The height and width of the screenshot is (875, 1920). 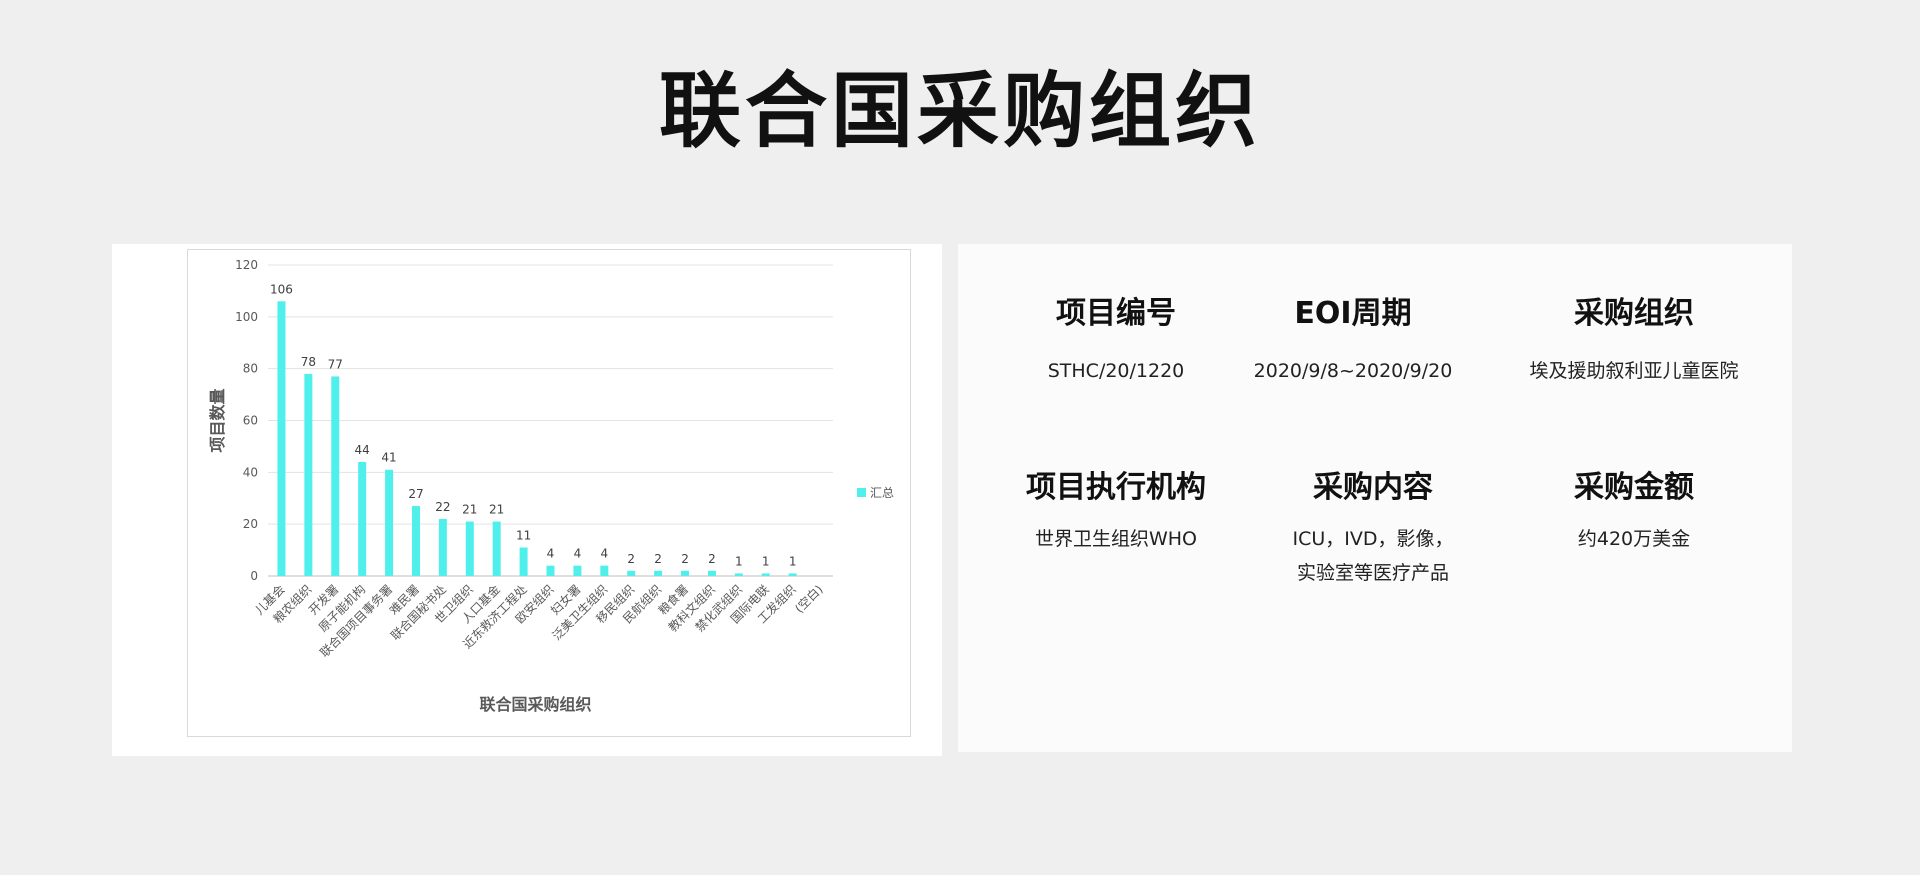 What do you see at coordinates (335, 364) in the screenshot?
I see `data-label: 77` at bounding box center [335, 364].